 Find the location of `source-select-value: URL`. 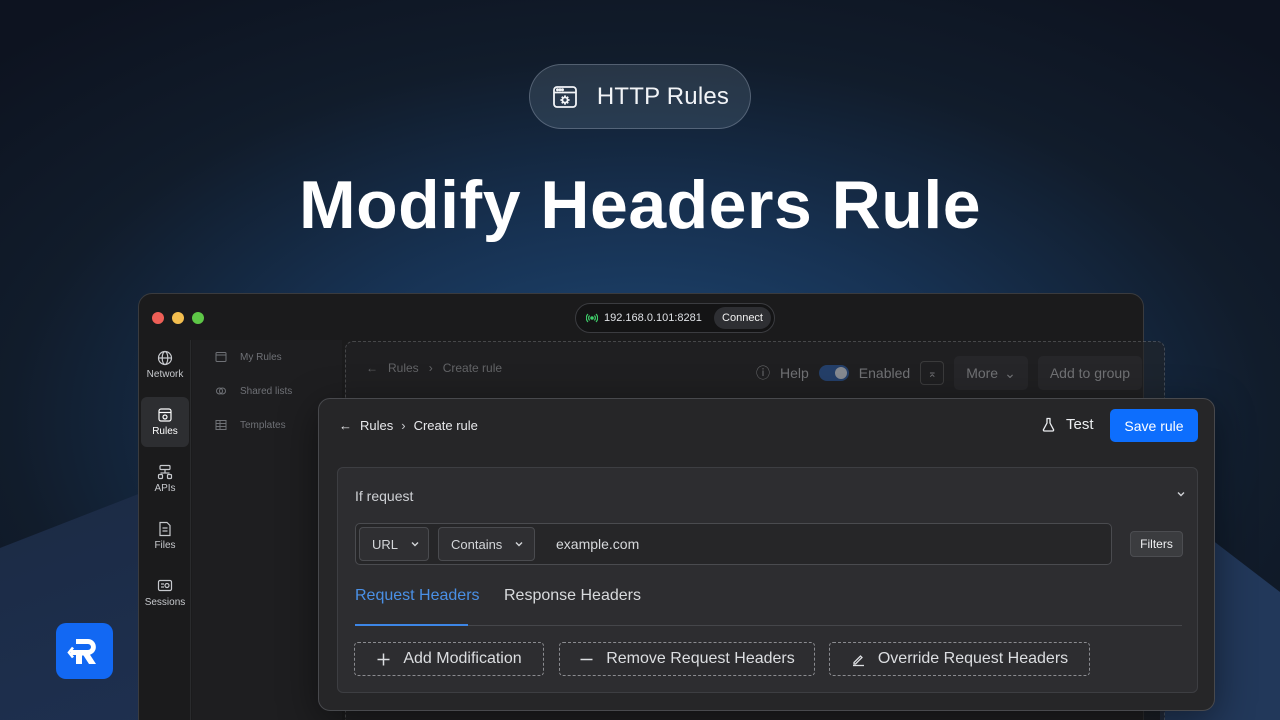

source-select-value: URL is located at coordinates (385, 544).